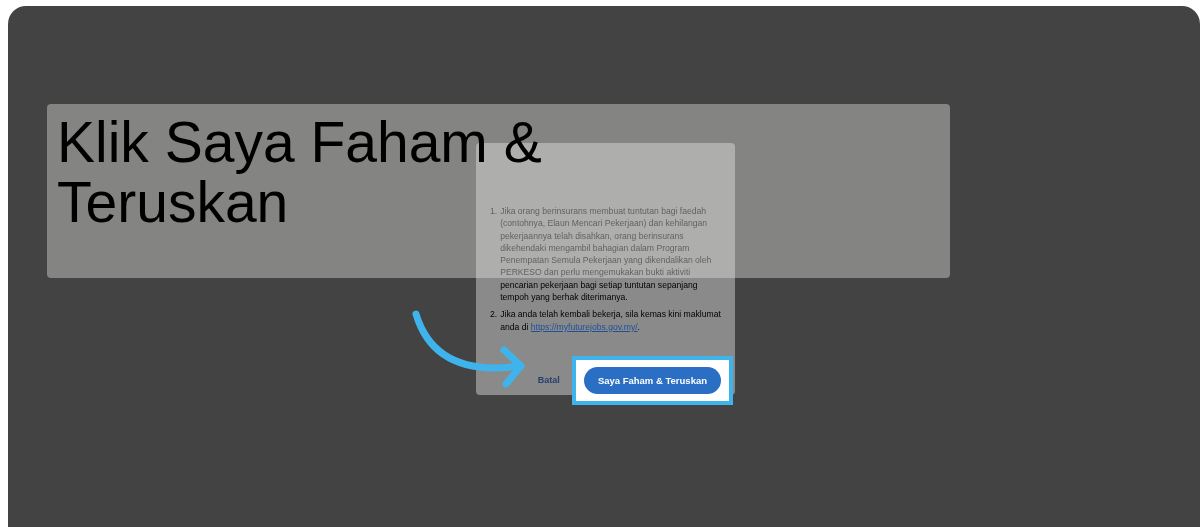 The height and width of the screenshot is (527, 1200). Describe the element at coordinates (606, 254) in the screenshot. I see `list-item-text: Jika orang berinsurans membuat tuntutan bagi faedah (contohnya, Elaun Mencari Pekerjaan) dan kehilangan pekerjaannya telah disahkan, orang berinsurans dikehendaki mengambil bahagian dalam Program Penempatan Semula Pekerjaan yang dikendalikan oleh PERKESO dan perlu mengemukakan bukti aktiviti pencarian pekerjaan bagi setiap tuntutan sepanjang tempoh yang berhak diterimanya.` at that location.